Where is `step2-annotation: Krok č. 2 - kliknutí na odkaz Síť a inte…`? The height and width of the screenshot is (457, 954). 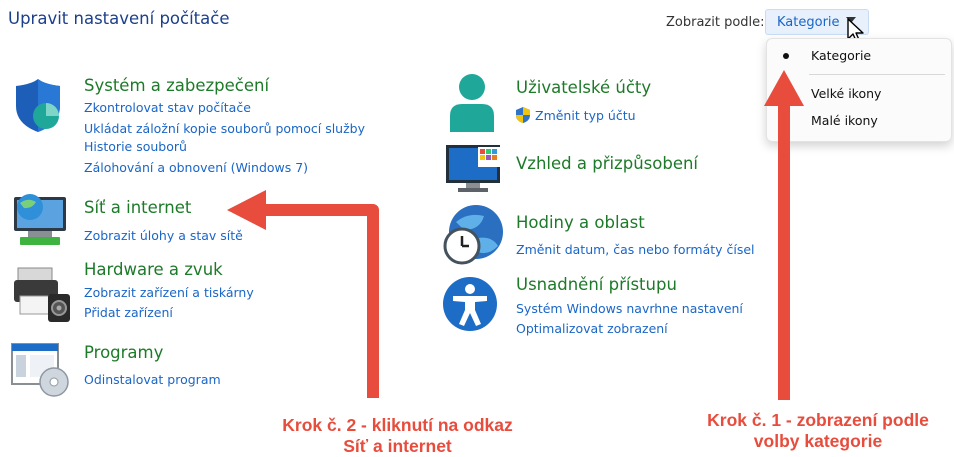 step2-annotation: Krok č. 2 - kliknutí na odkaz Síť a inte… is located at coordinates (397, 436).